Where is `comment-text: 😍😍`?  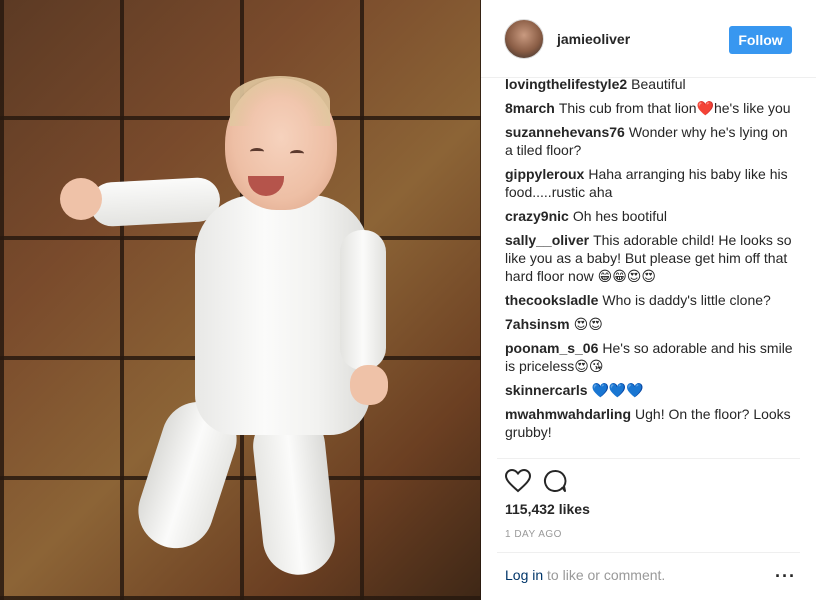
comment-text: 😍😍 is located at coordinates (588, 324).